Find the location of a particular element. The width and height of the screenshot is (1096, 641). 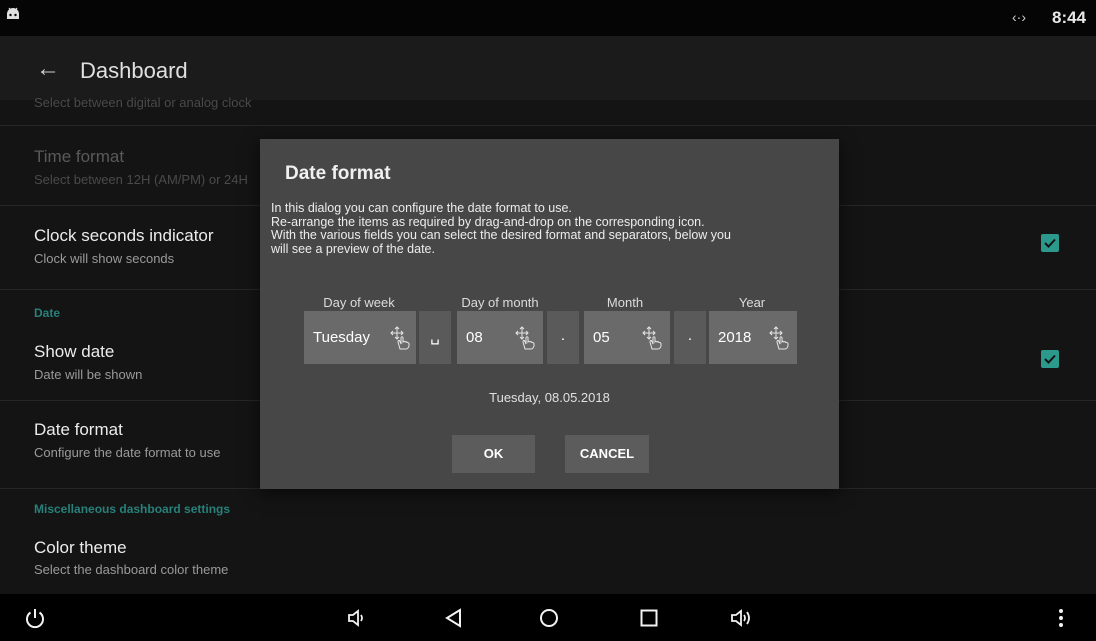

navigation-bar is located at coordinates (548, 617).